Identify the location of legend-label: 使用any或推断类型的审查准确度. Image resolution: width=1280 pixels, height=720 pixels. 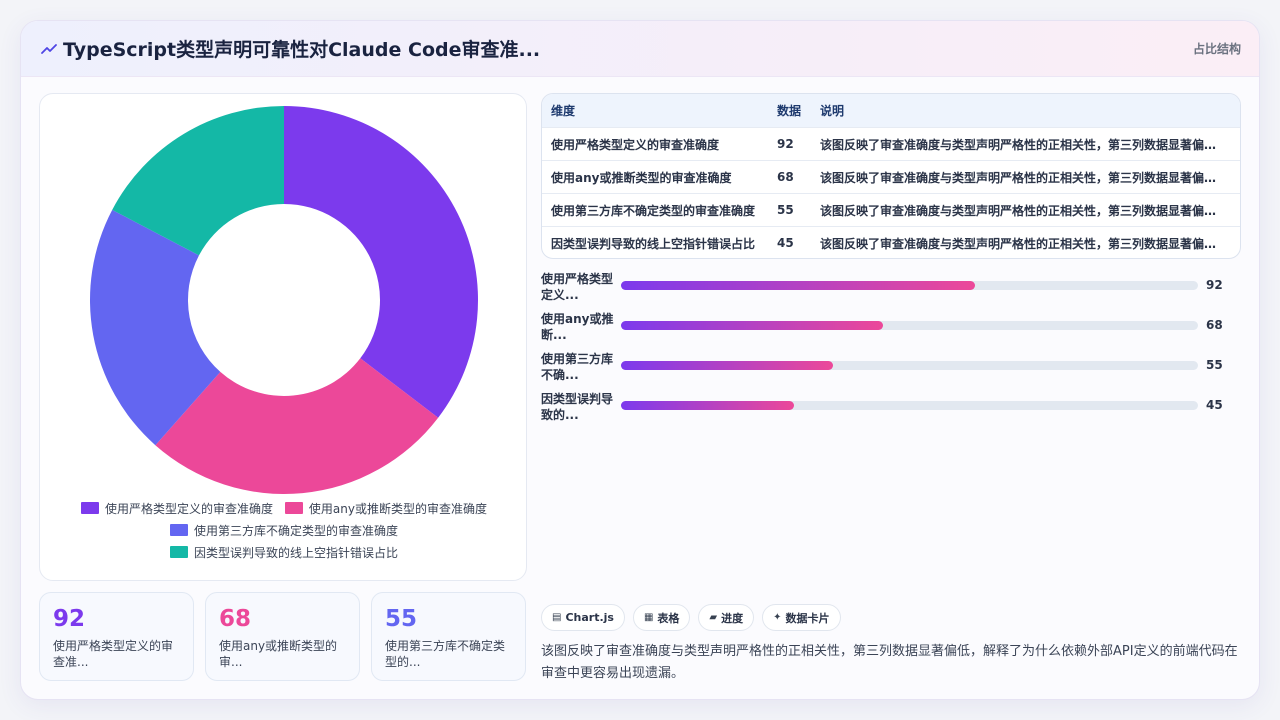
(397, 509).